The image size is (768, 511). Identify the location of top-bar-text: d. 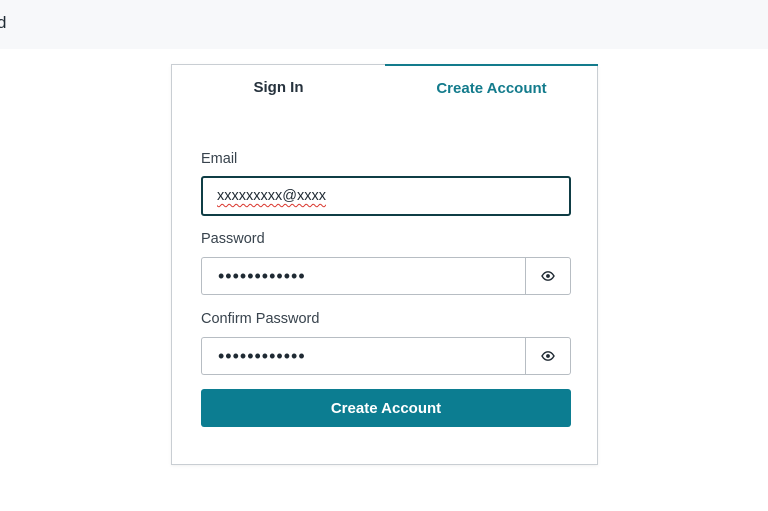
(3, 22).